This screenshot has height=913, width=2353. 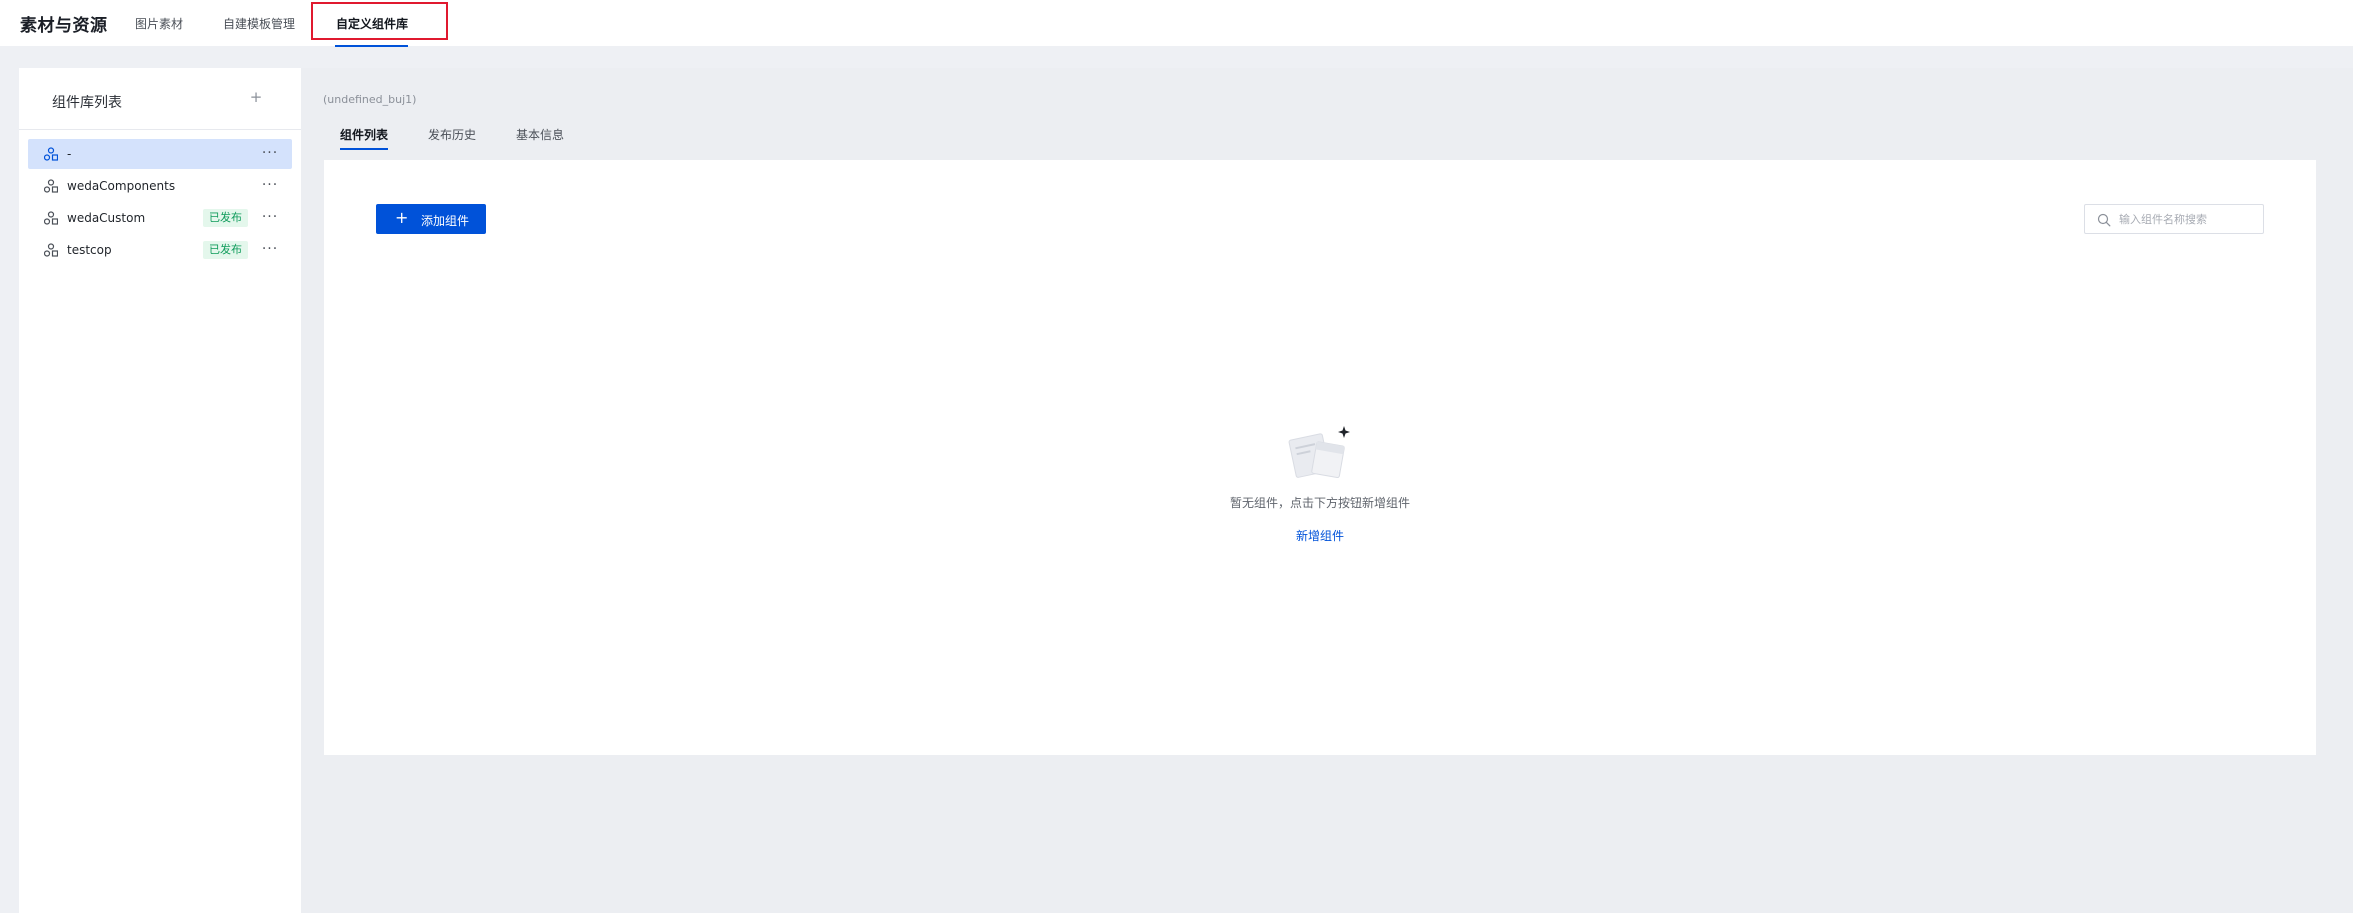 I want to click on sidebar-title: 组件库列表, so click(x=87, y=103).